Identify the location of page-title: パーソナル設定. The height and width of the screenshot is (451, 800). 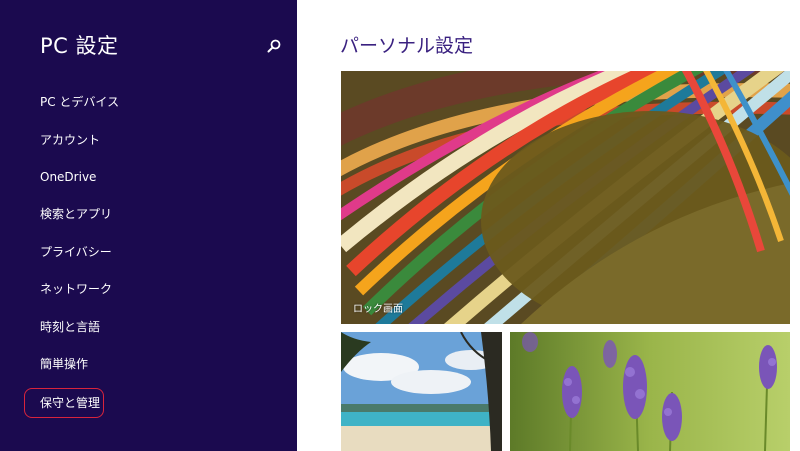
(407, 46).